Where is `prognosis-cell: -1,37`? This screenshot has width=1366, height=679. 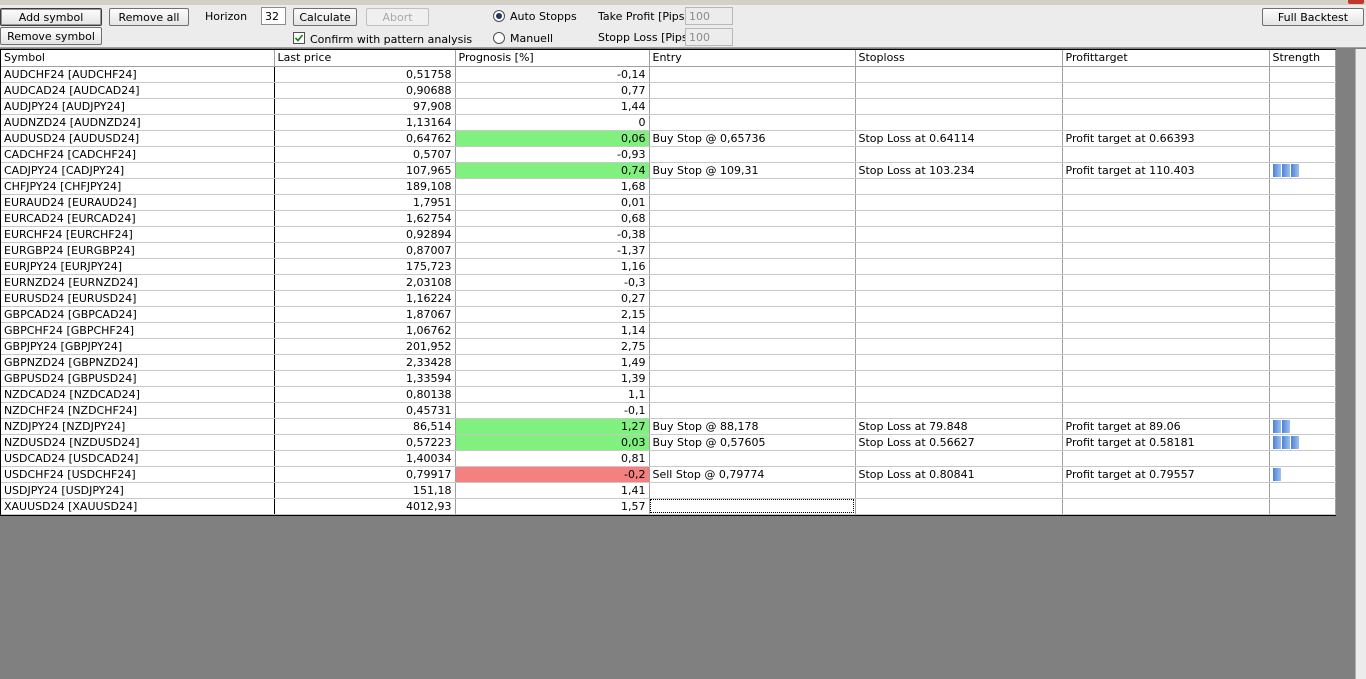
prognosis-cell: -1,37 is located at coordinates (552, 250).